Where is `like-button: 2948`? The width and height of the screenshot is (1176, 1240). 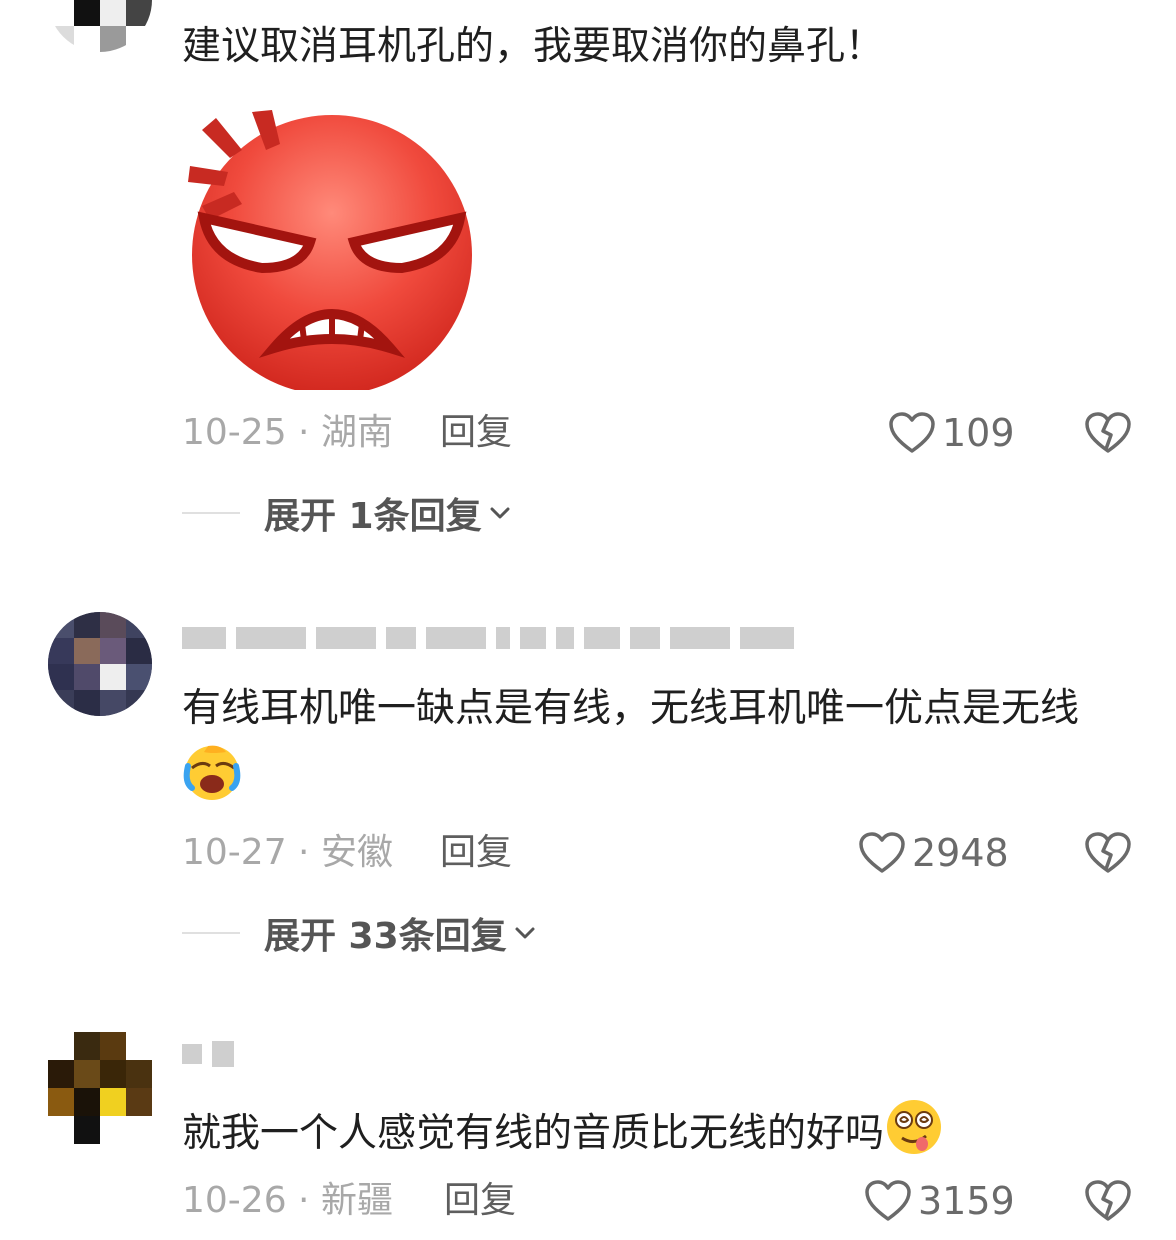
like-button: 2948 is located at coordinates (933, 853).